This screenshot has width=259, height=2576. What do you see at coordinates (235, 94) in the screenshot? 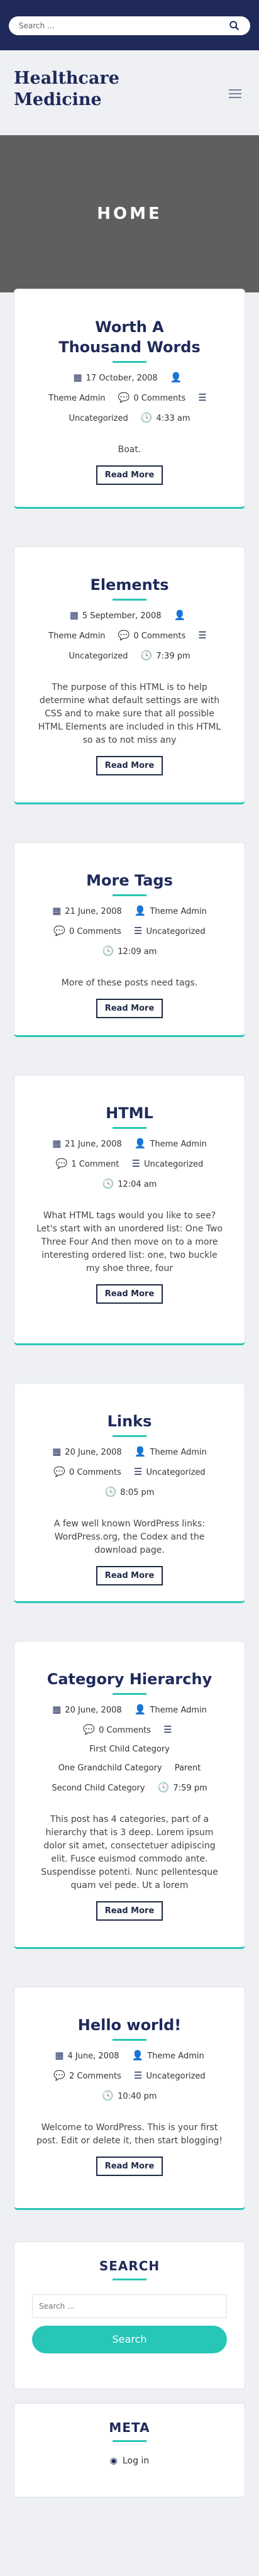
I see `menu-icon` at bounding box center [235, 94].